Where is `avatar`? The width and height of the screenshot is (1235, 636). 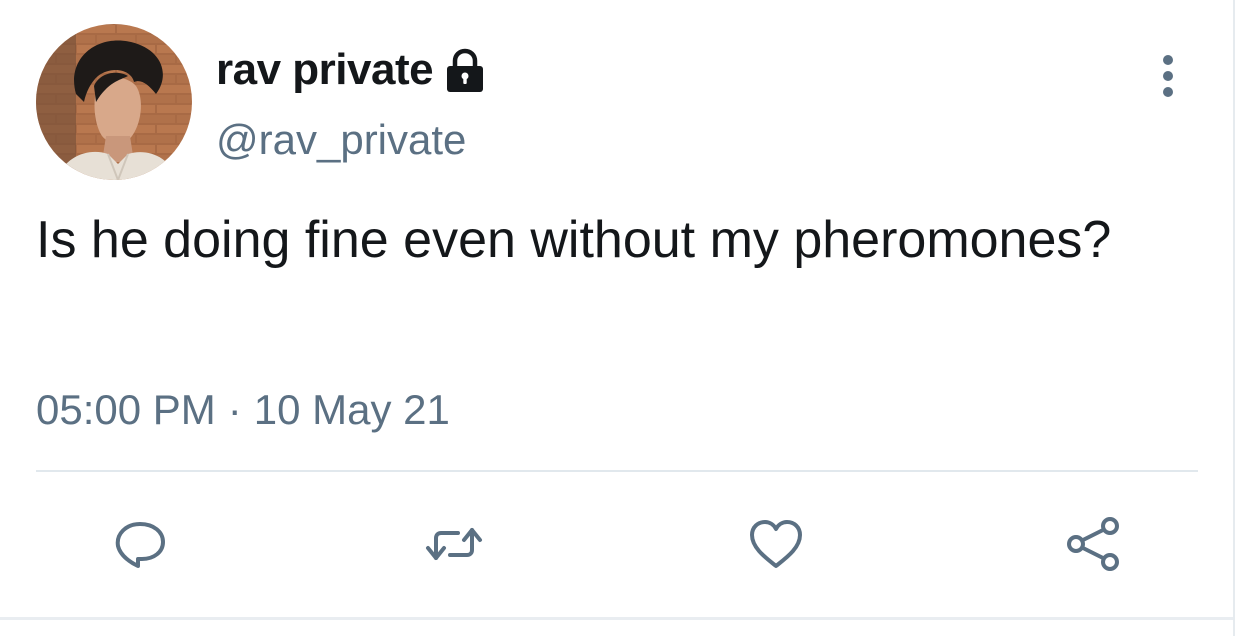
avatar is located at coordinates (114, 102).